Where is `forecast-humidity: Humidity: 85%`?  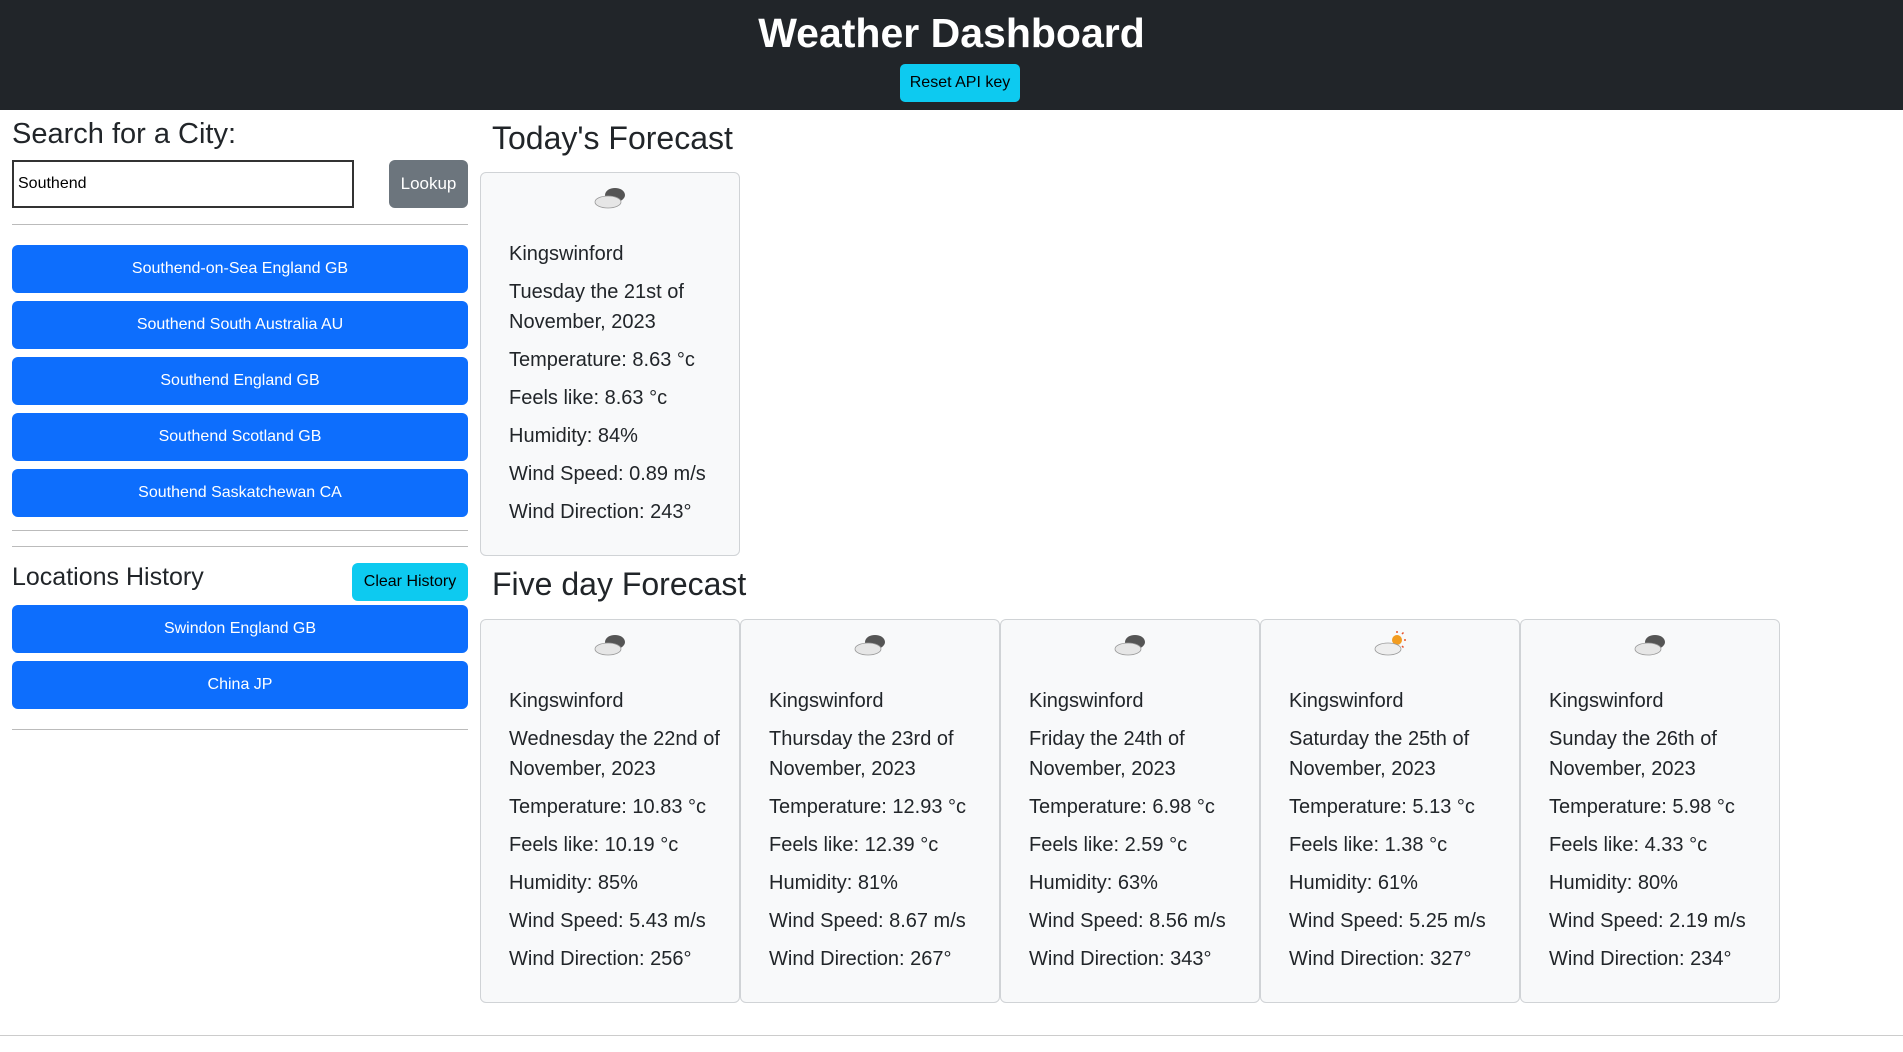 forecast-humidity: Humidity: 85% is located at coordinates (573, 883).